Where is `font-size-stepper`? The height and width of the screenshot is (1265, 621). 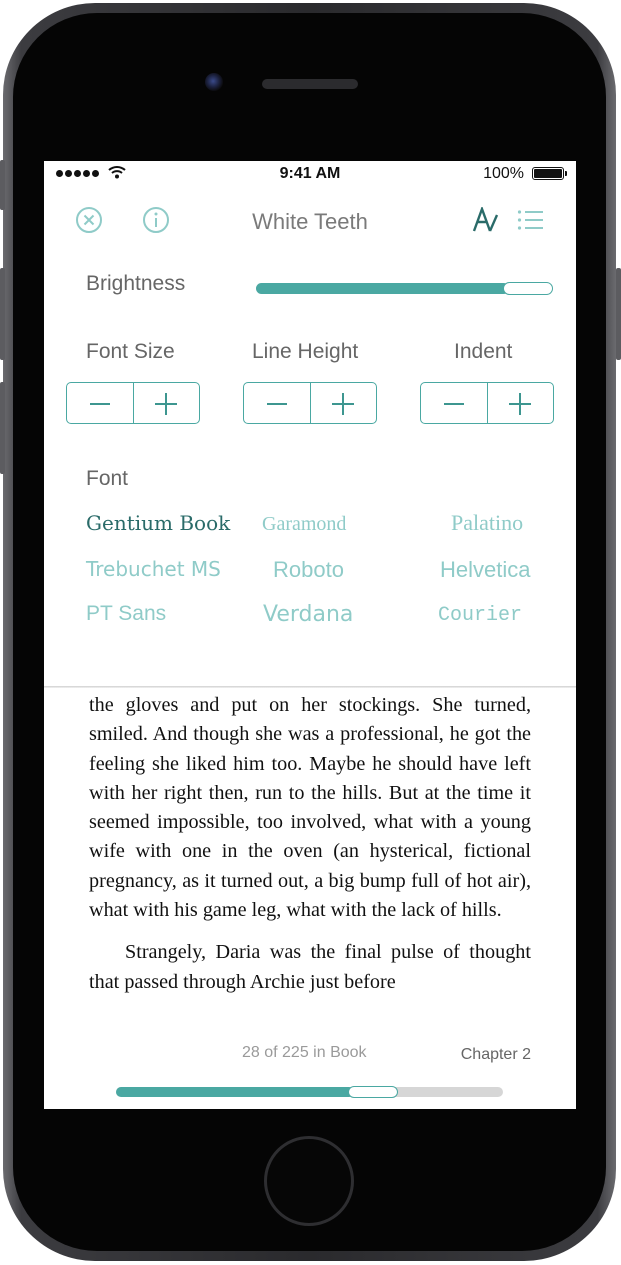 font-size-stepper is located at coordinates (133, 403).